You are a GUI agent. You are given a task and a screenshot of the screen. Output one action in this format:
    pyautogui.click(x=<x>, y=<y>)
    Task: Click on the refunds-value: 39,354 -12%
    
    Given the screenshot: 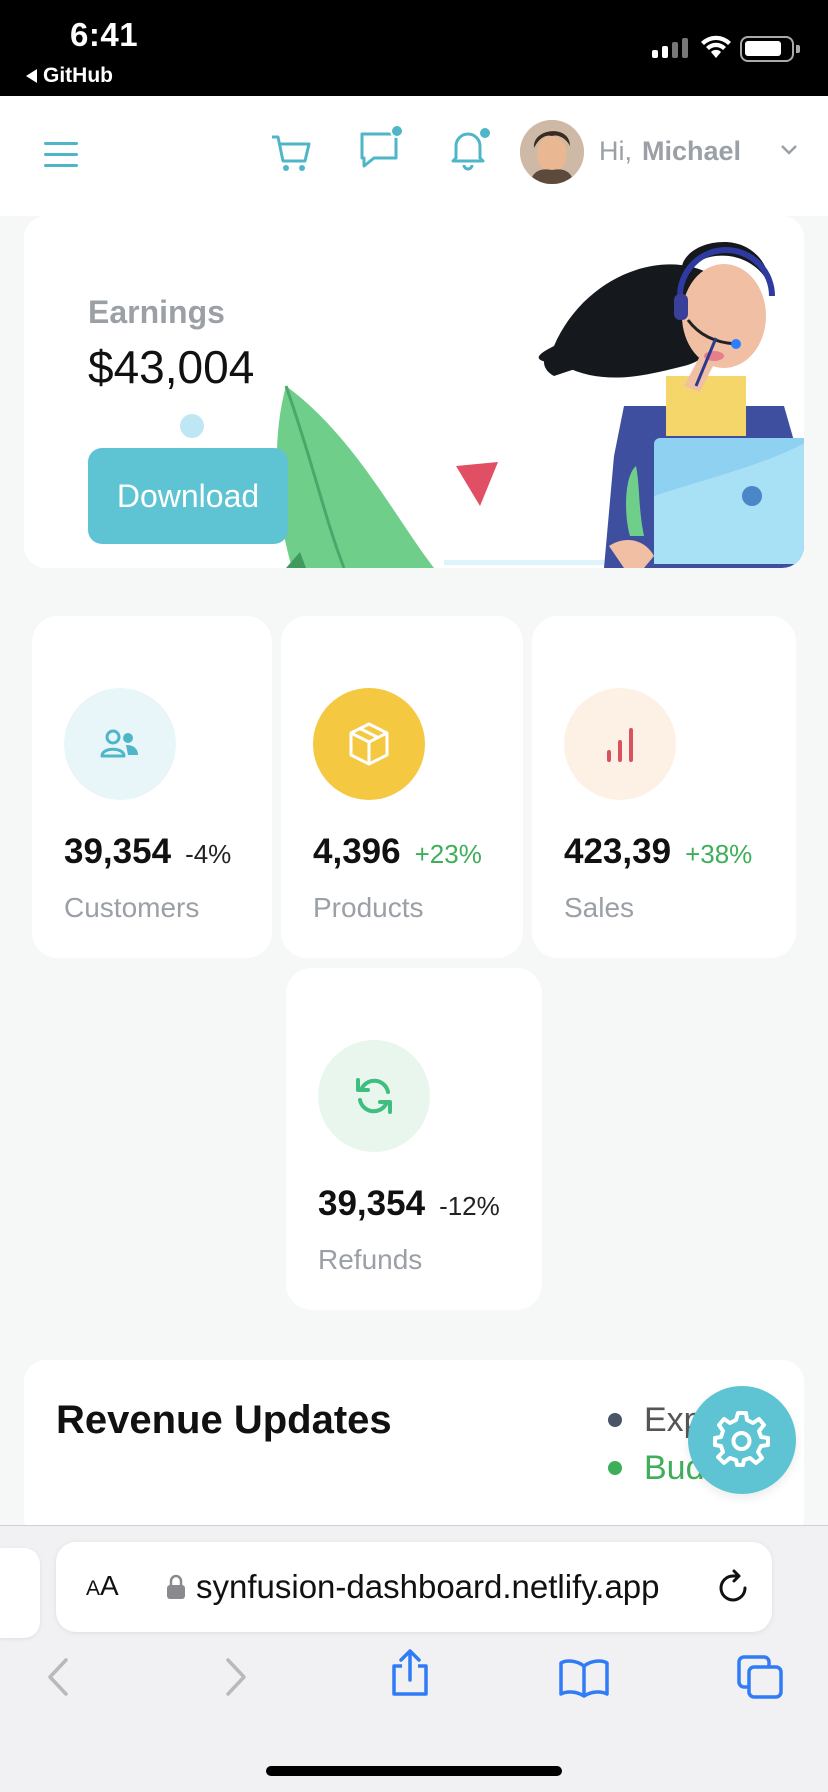 What is the action you would take?
    pyautogui.click(x=409, y=1204)
    